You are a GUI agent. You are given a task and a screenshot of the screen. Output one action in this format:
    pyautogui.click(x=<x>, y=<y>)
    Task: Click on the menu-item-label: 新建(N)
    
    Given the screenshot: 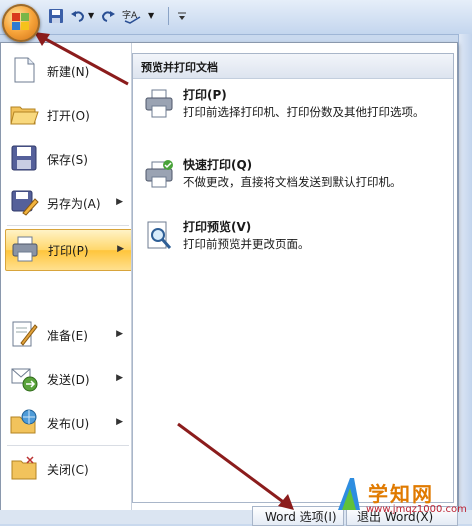 What is the action you would take?
    pyautogui.click(x=68, y=72)
    